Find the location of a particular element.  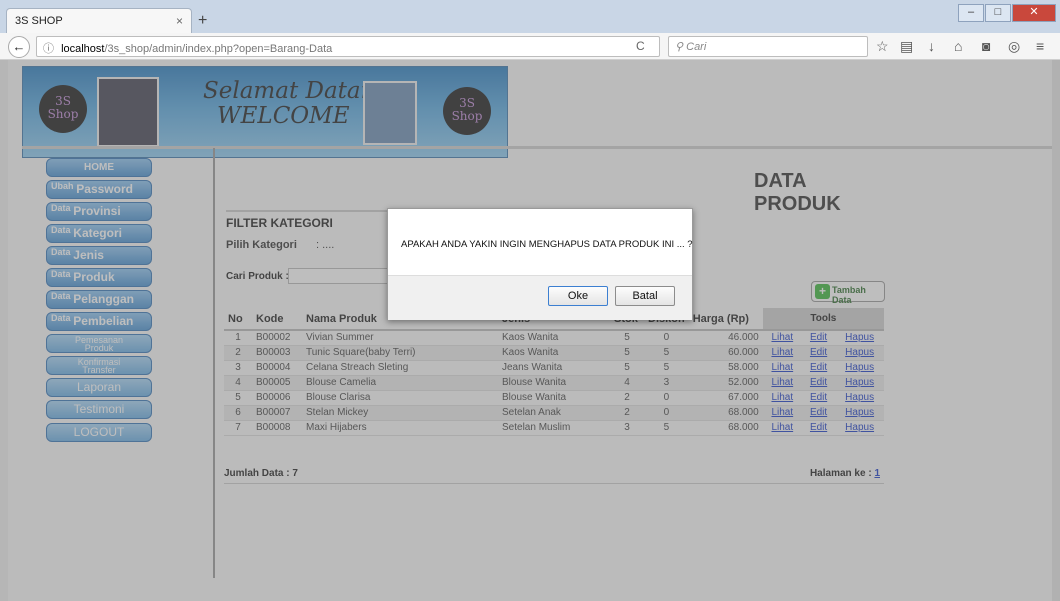

new-tab-button: + is located at coordinates (202, 21).